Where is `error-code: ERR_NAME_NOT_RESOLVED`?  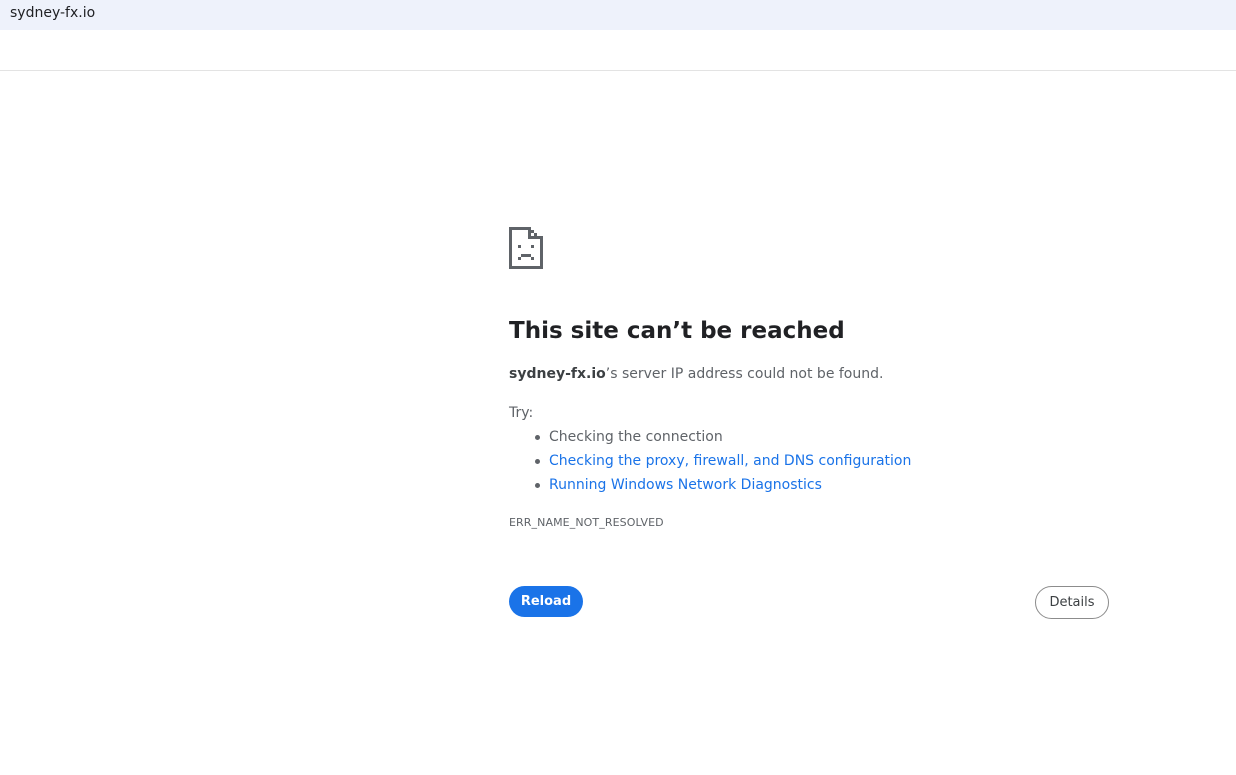 error-code: ERR_NAME_NOT_RESOLVED is located at coordinates (586, 522).